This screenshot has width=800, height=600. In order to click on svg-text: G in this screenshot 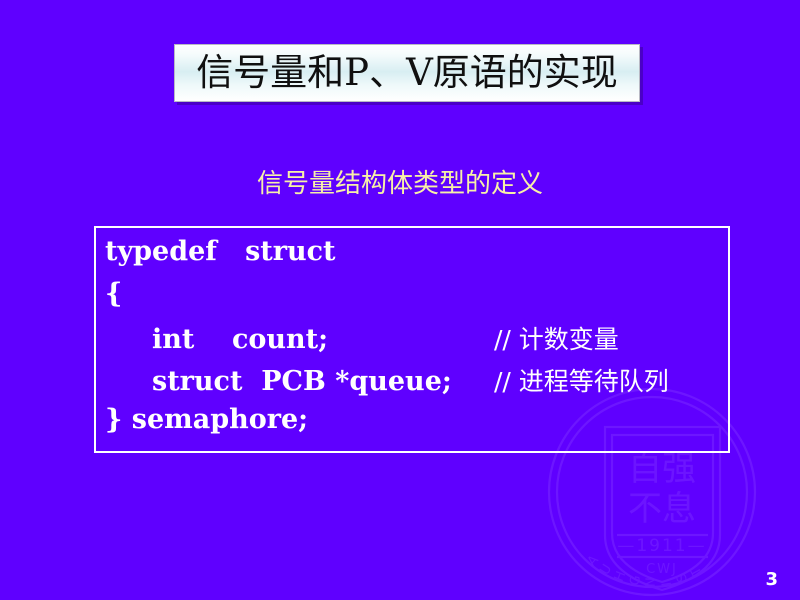, I will do `click(635, 580)`.